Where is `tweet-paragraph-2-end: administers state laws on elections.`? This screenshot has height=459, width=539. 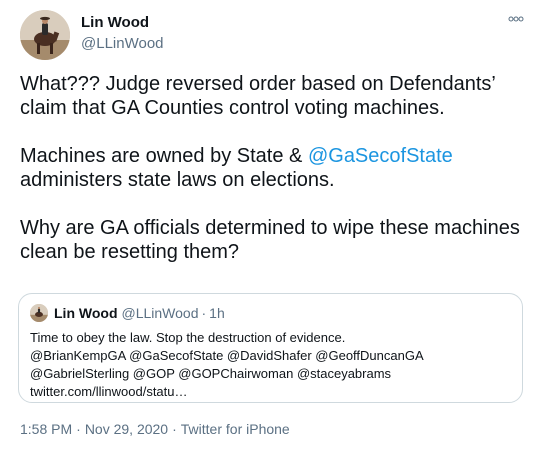
tweet-paragraph-2-end: administers state laws on elections. is located at coordinates (177, 180).